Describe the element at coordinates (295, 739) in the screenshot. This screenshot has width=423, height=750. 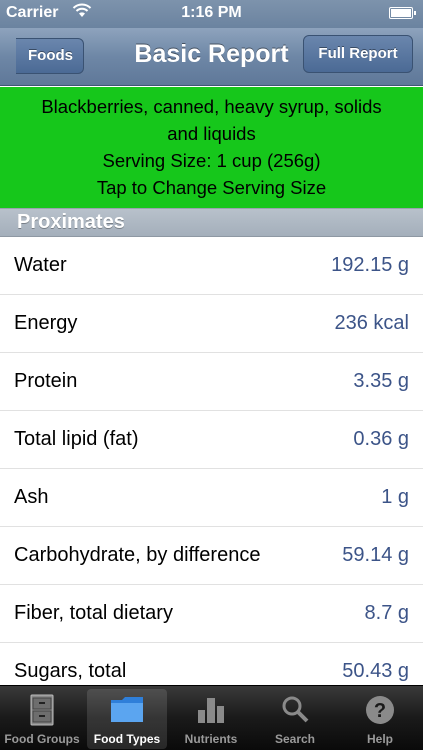
I see `tab-label: Search` at that location.